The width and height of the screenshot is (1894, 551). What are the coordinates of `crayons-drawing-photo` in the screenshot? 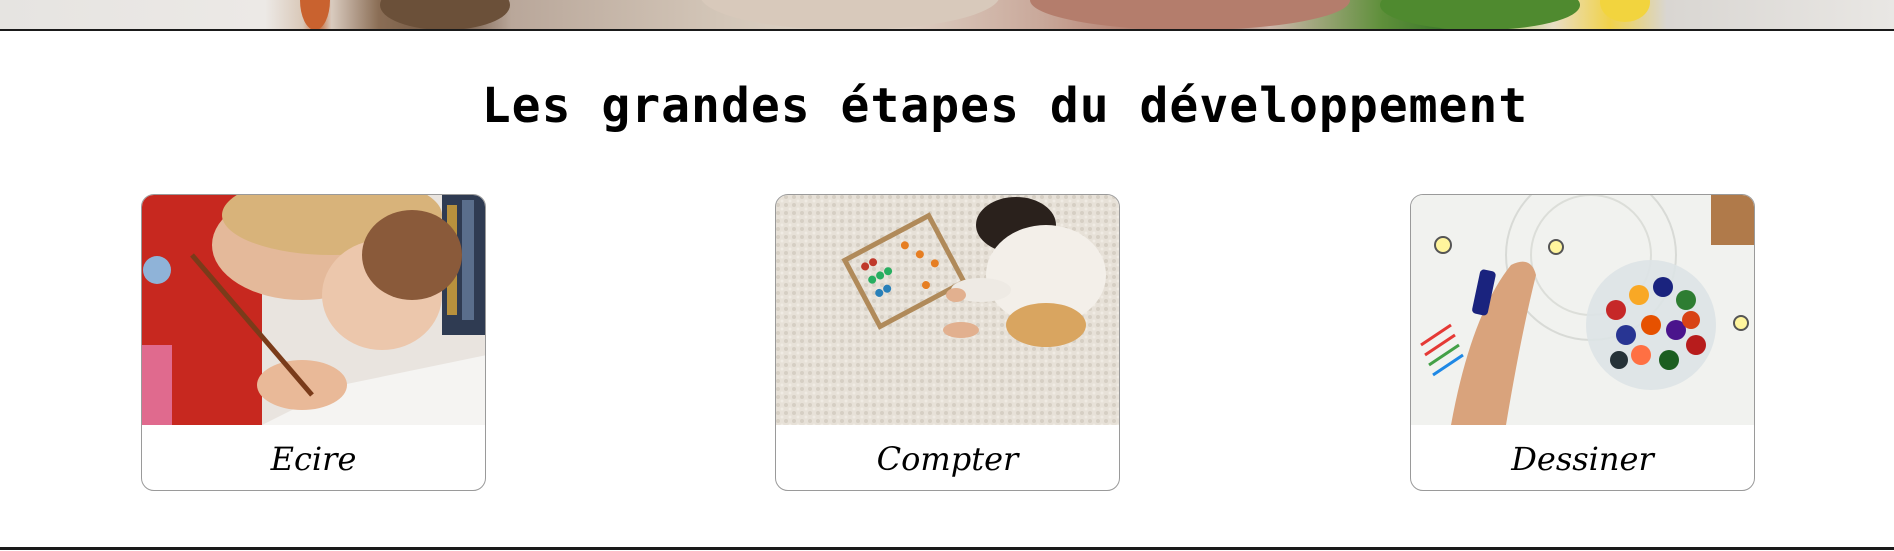 It's located at (1582, 310).